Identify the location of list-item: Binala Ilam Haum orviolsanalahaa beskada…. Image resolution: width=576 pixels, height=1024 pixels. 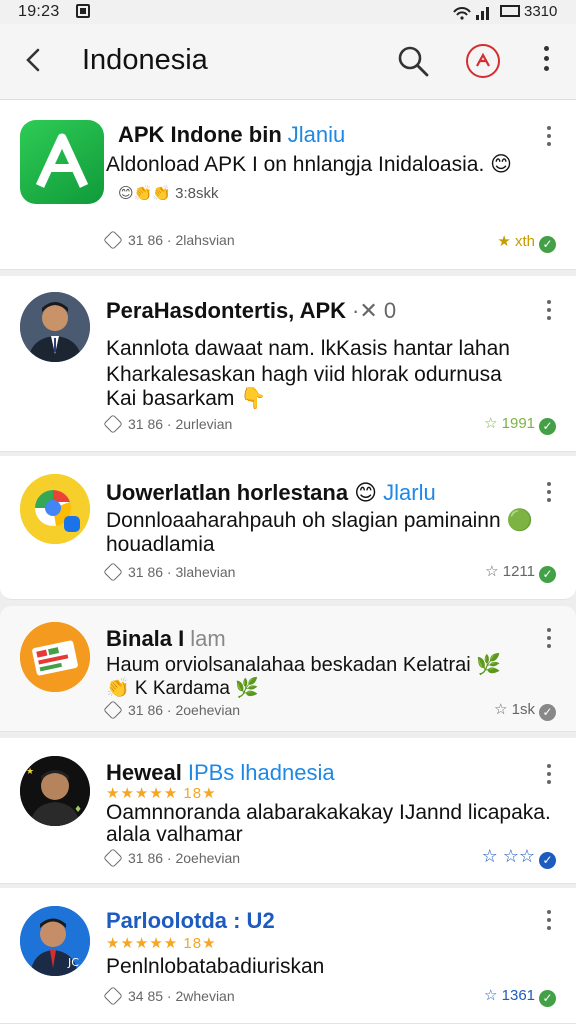
(288, 669).